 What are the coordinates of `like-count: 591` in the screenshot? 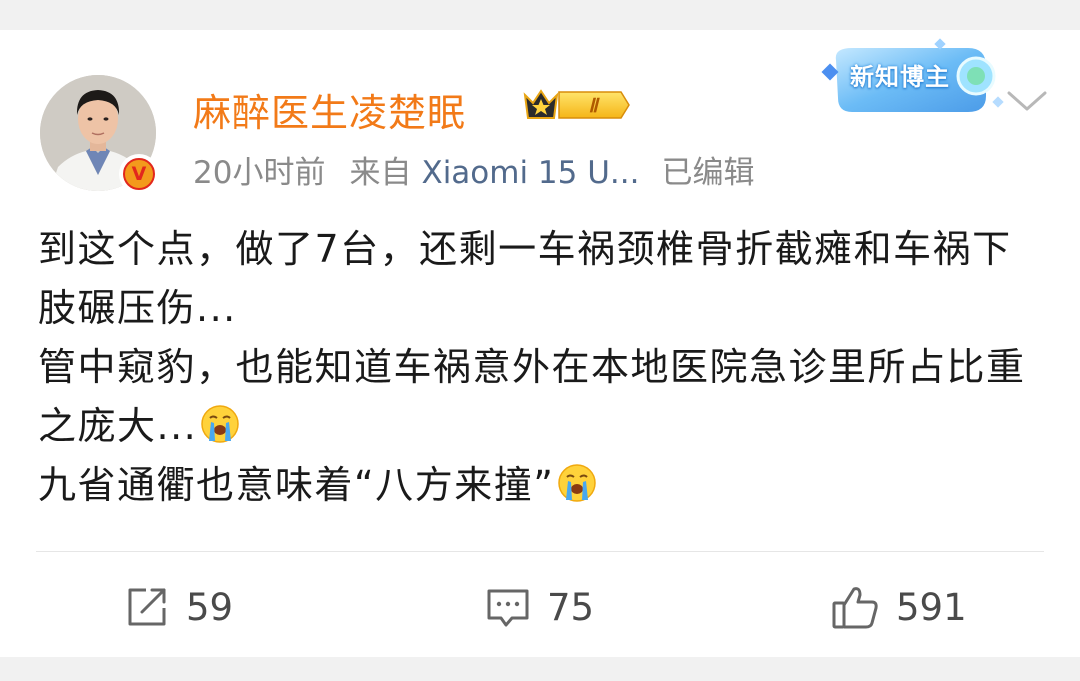 It's located at (931, 607).